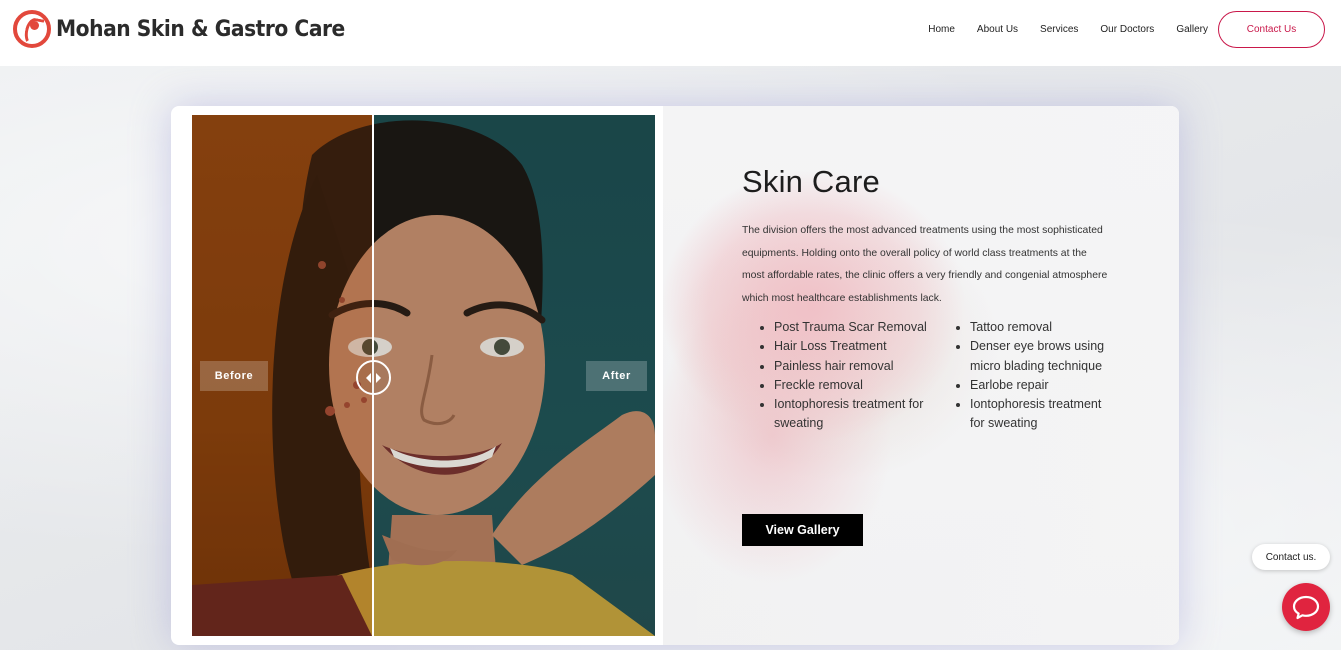 This screenshot has width=1341, height=650. I want to click on chat-bubble-icon, so click(1306, 607).